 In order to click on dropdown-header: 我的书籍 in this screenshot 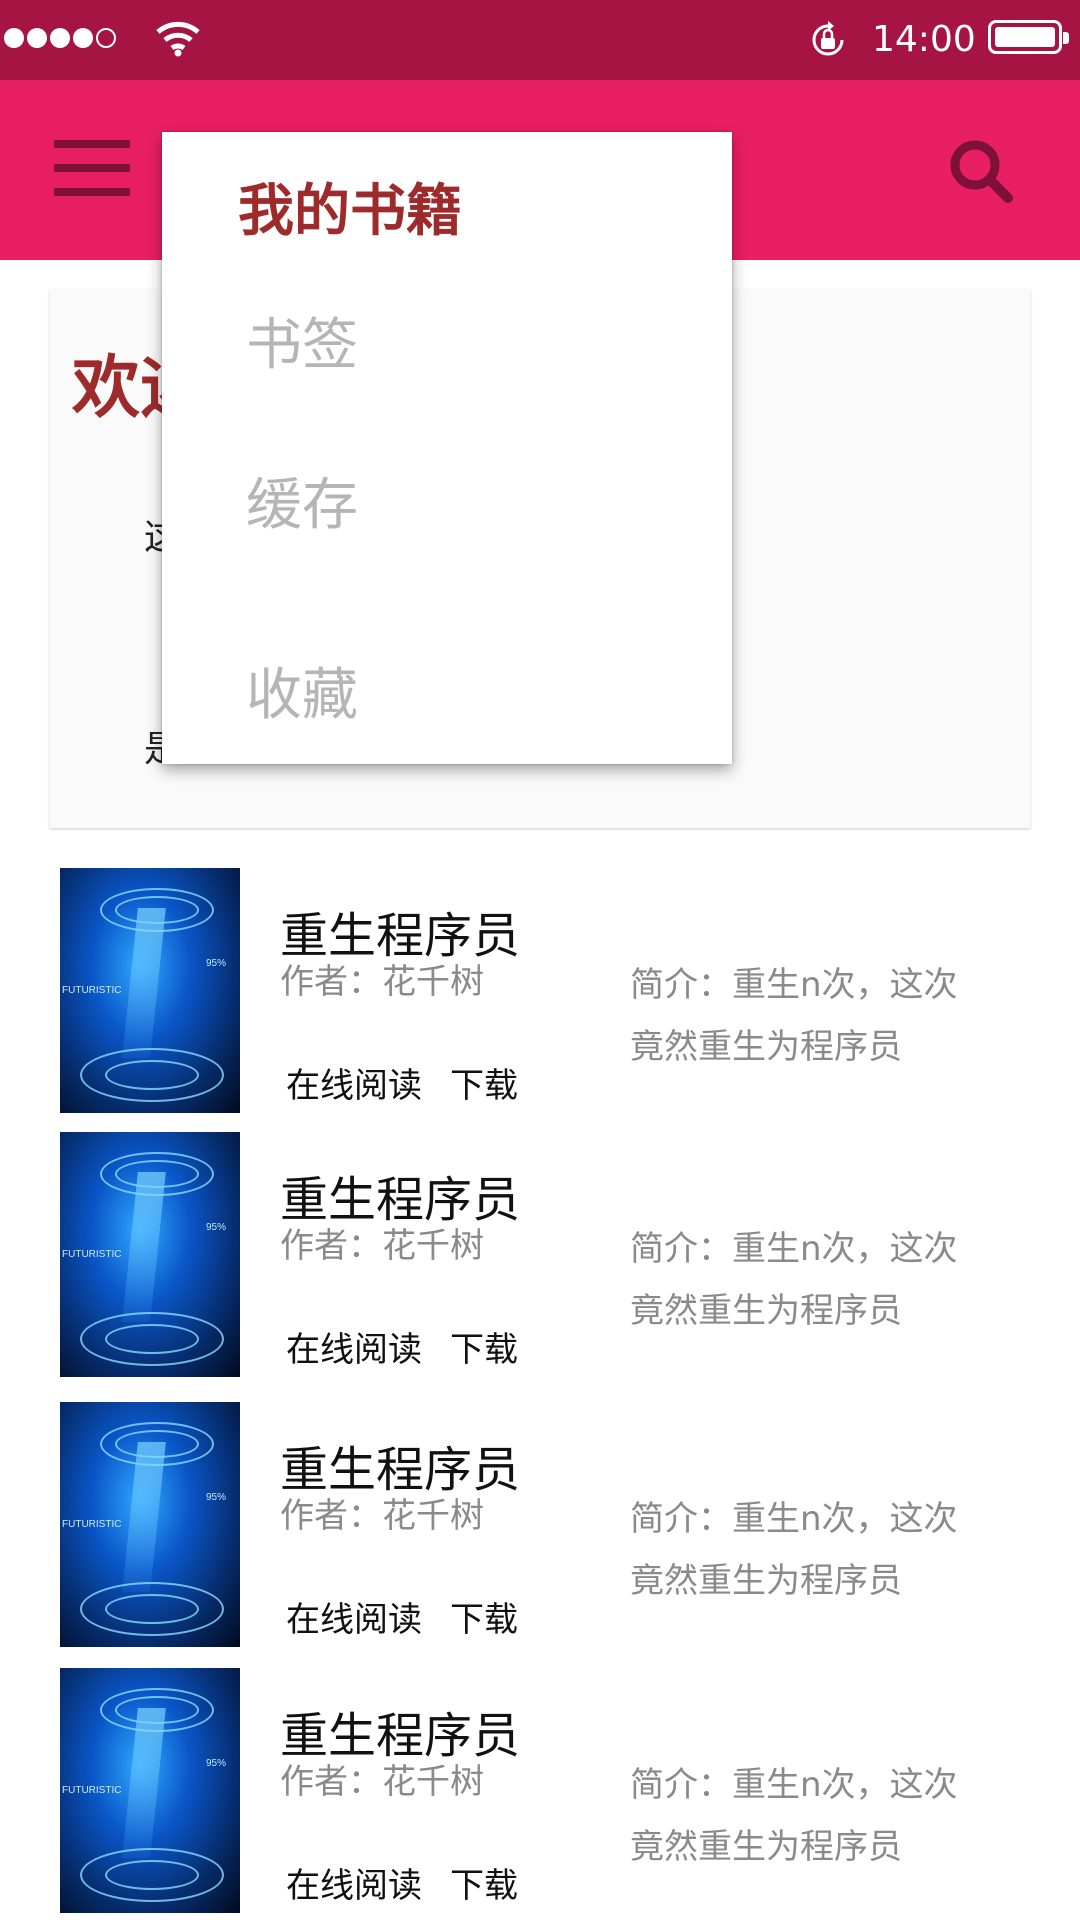, I will do `click(350, 206)`.